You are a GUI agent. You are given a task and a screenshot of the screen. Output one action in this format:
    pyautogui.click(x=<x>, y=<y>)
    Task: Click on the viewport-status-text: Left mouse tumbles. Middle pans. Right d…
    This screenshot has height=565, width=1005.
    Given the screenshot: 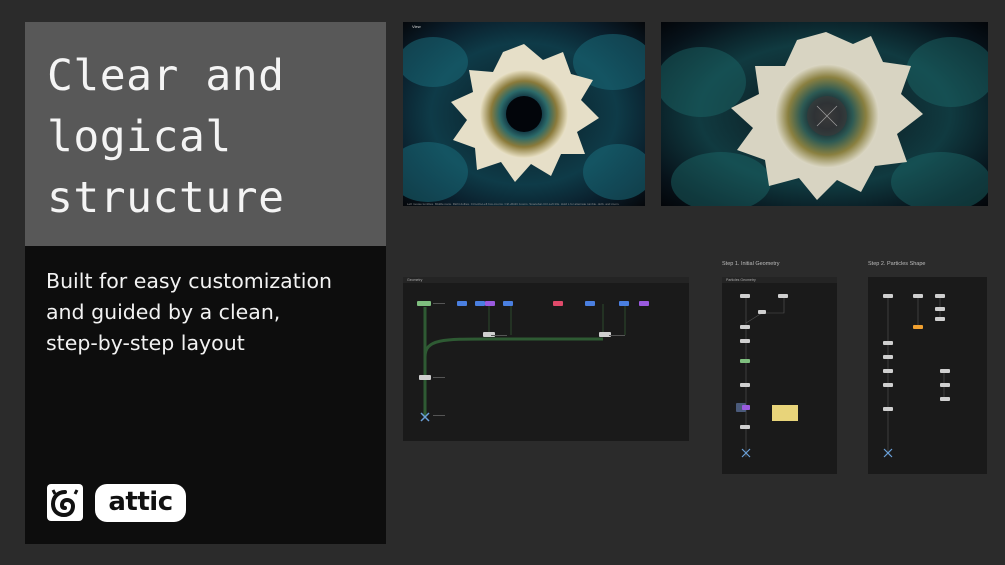 What is the action you would take?
    pyautogui.click(x=513, y=203)
    